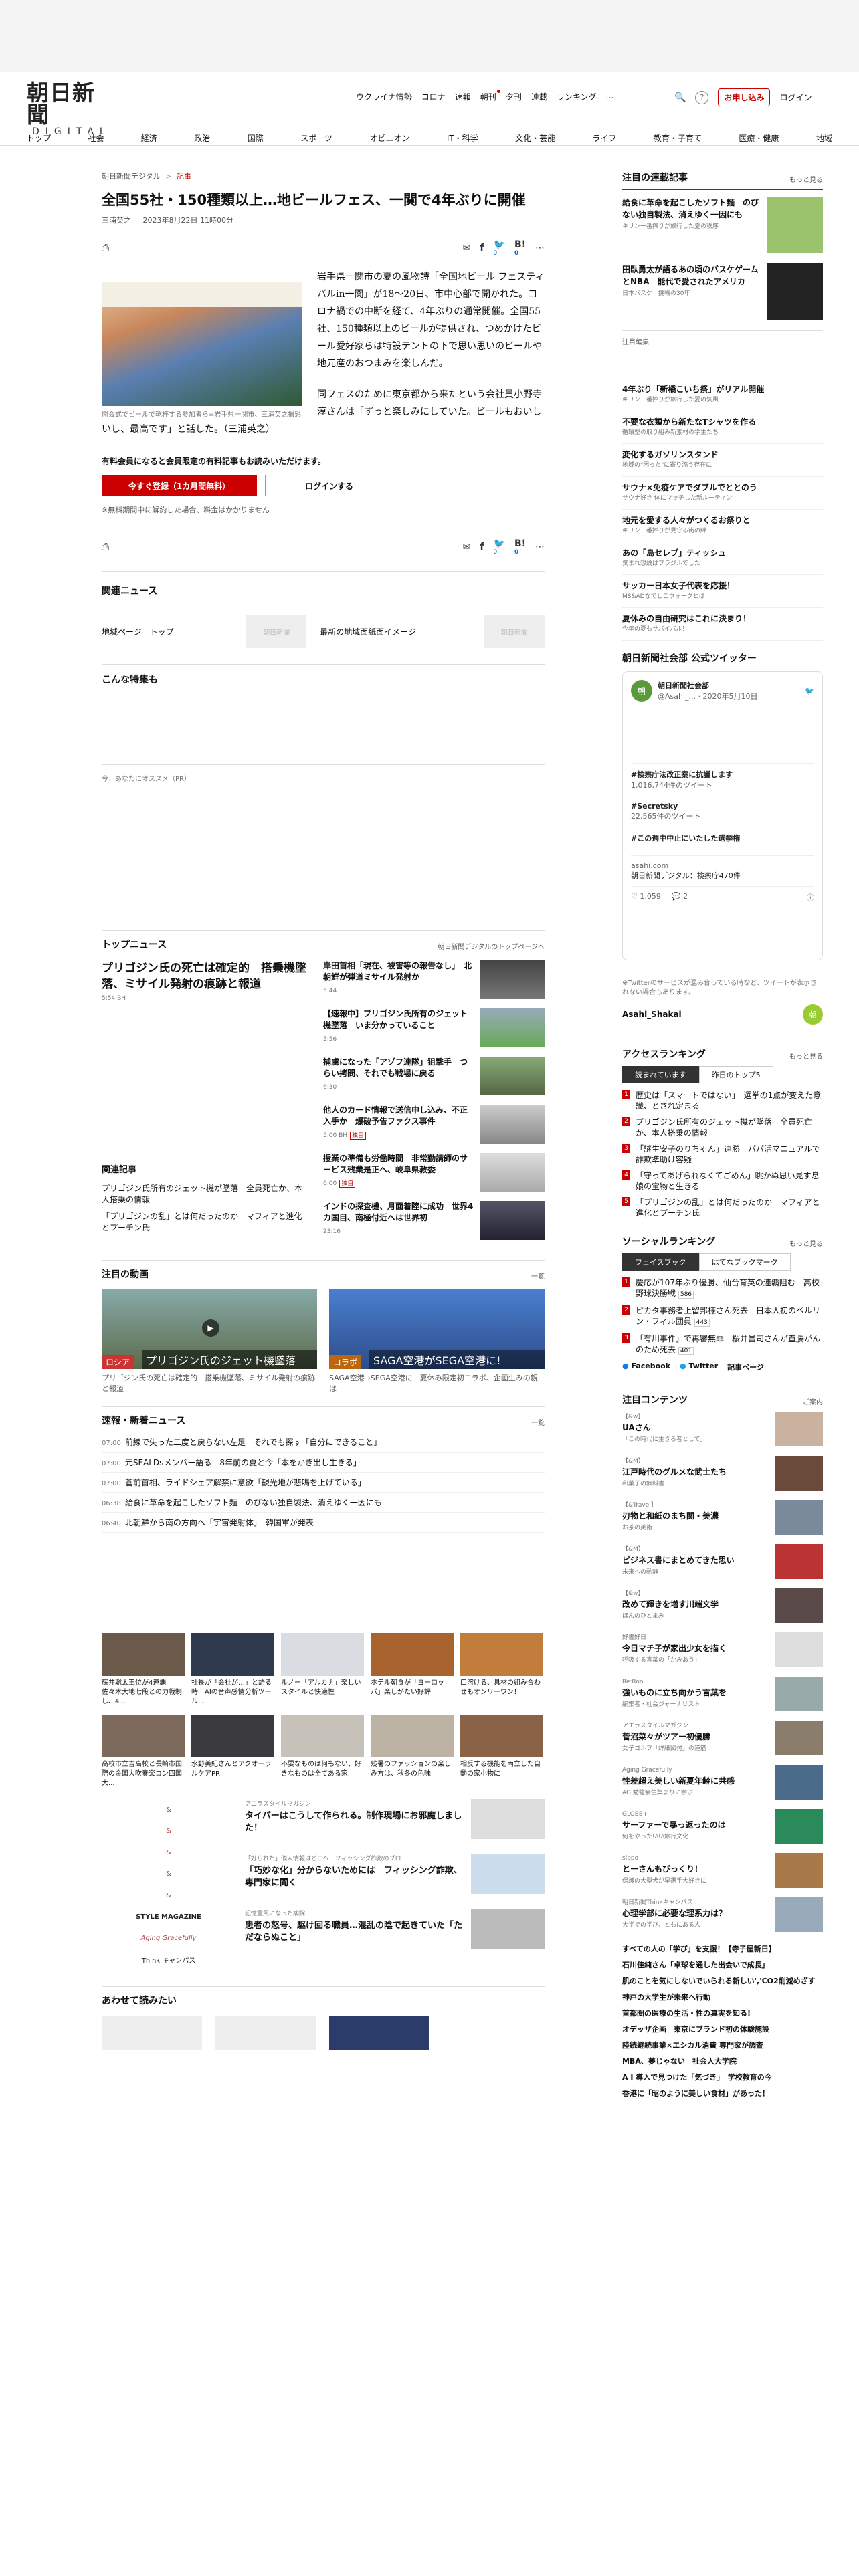  Describe the element at coordinates (723, 1871) in the screenshot. I see `content-item: sippo とーさんもびっくり！ 保護の大型犬が早選手大好きに` at that location.